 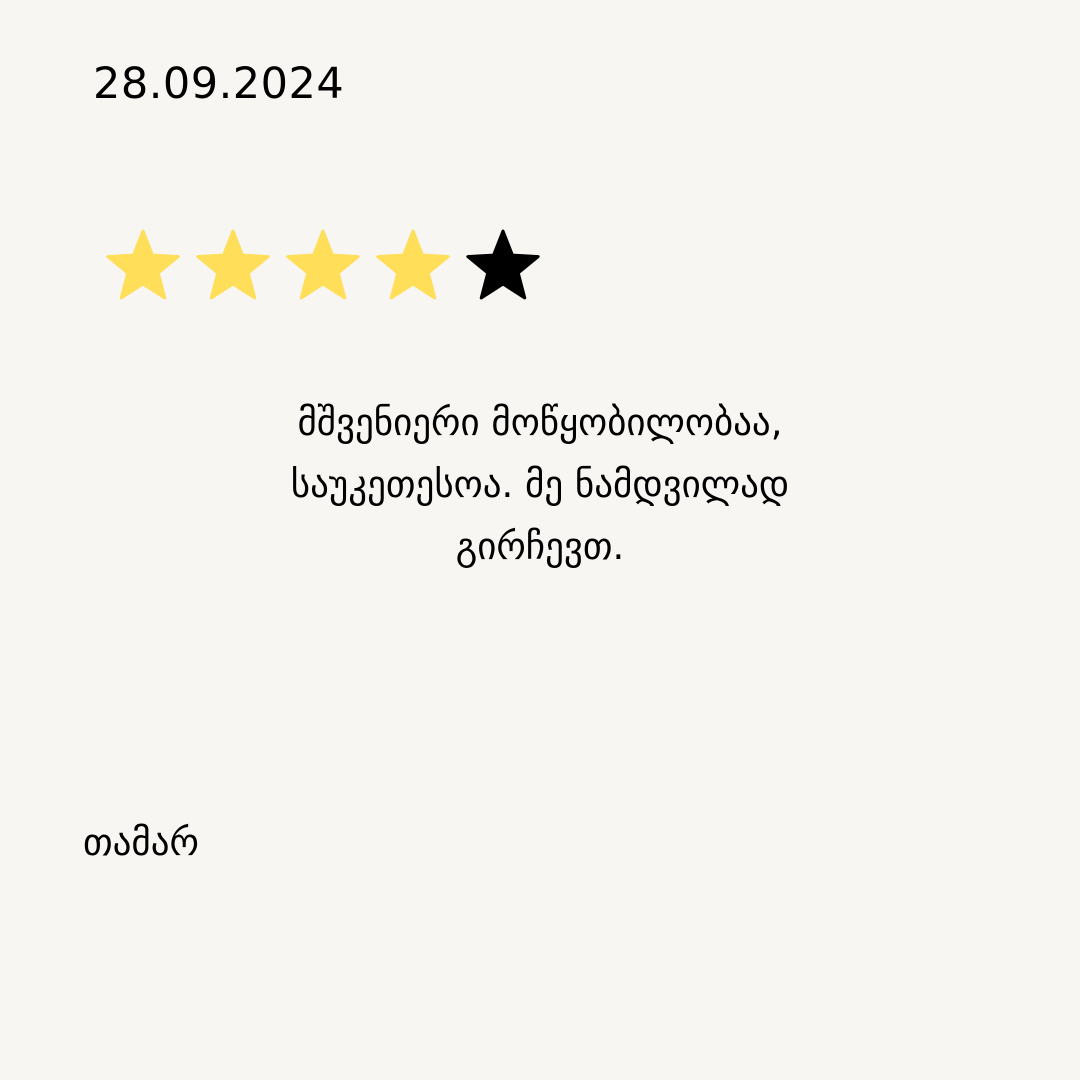 What do you see at coordinates (540, 422) in the screenshot?
I see `review-line-1: მშვენიერი მოწყობილობაა,` at bounding box center [540, 422].